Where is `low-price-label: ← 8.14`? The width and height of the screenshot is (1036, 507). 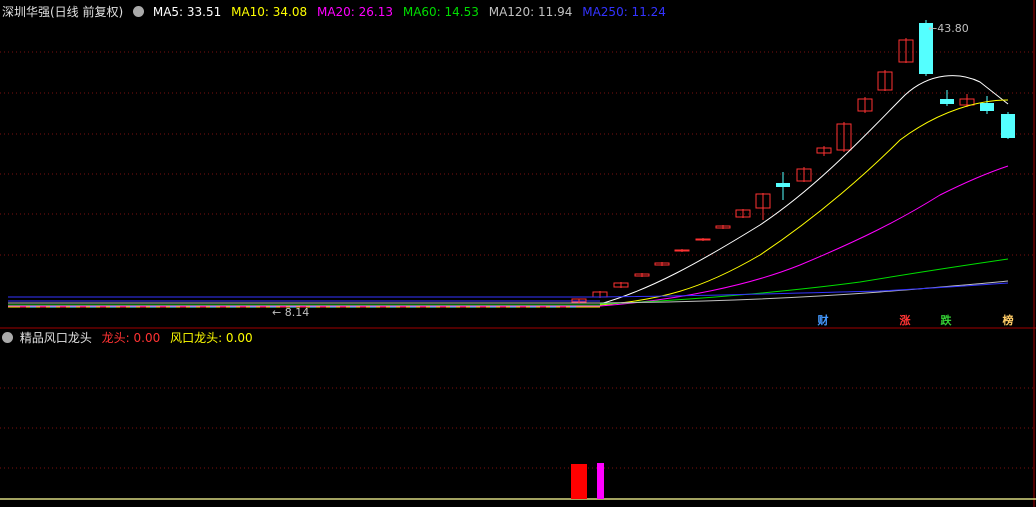 low-price-label: ← 8.14 is located at coordinates (291, 312).